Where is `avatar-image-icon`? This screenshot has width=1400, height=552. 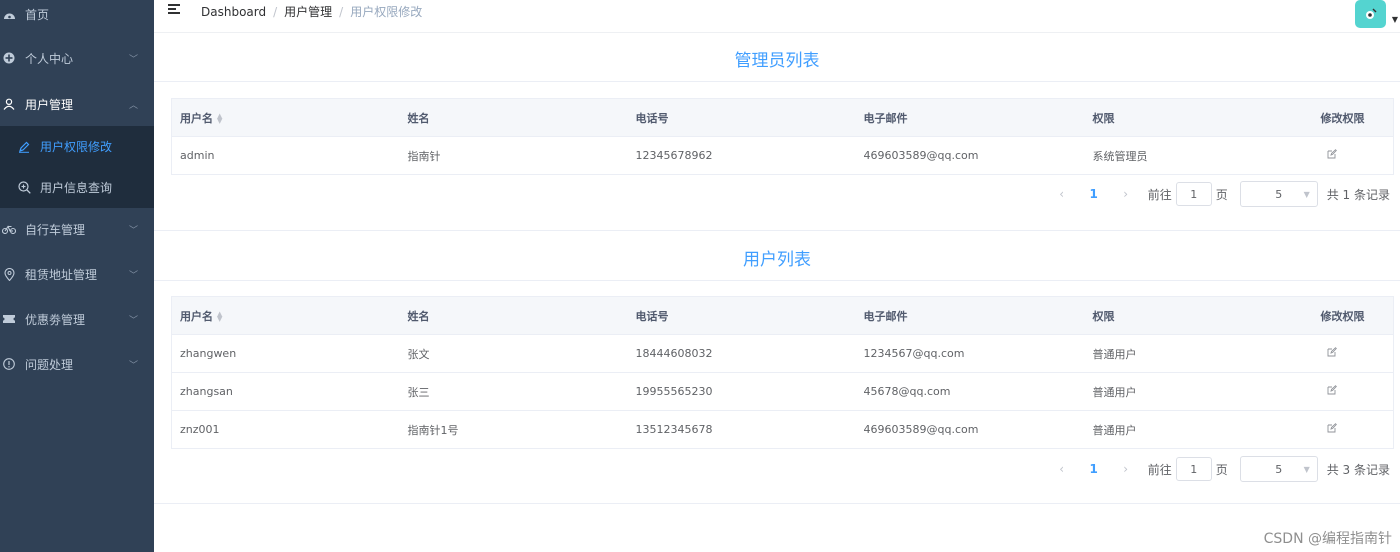
avatar-image-icon is located at coordinates (1370, 13).